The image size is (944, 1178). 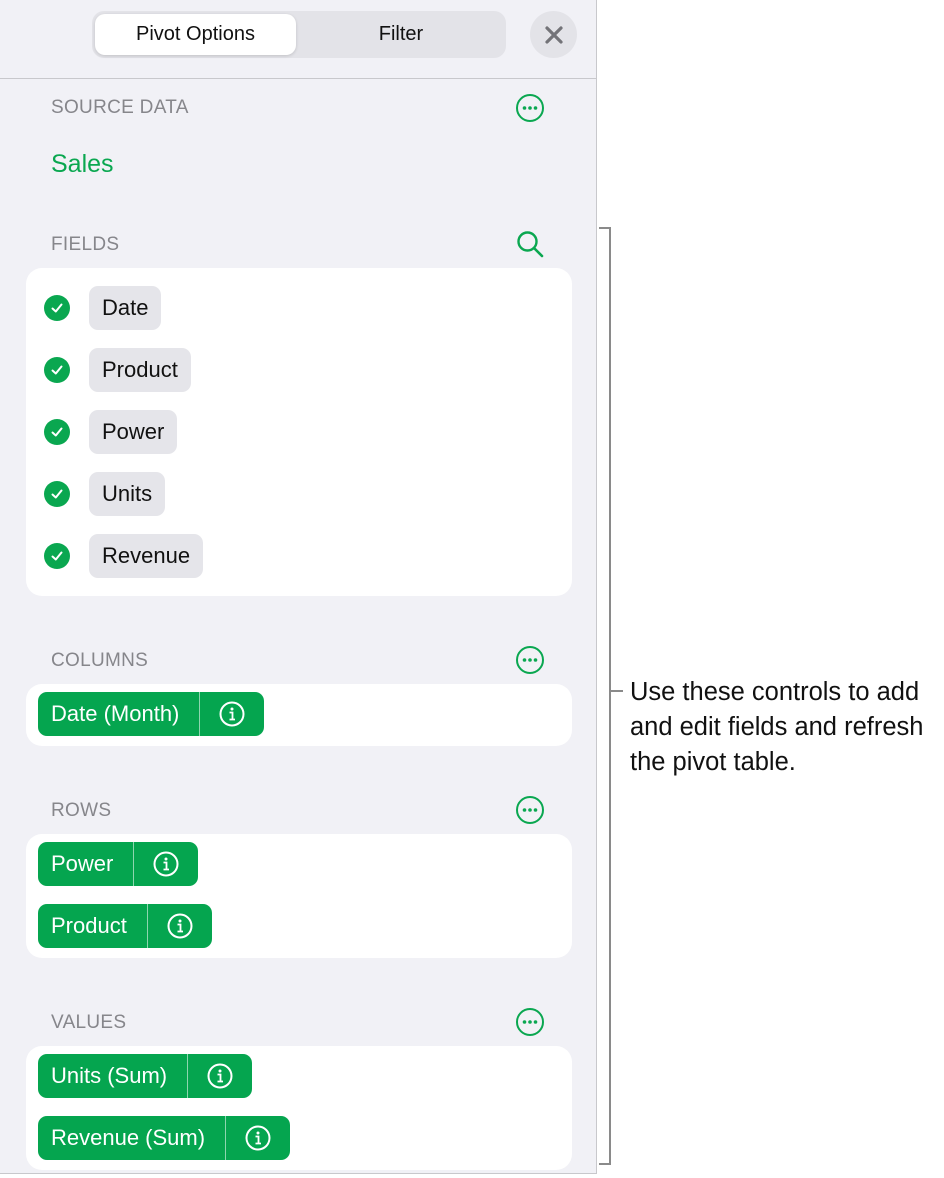 What do you see at coordinates (299, 715) in the screenshot?
I see `columns-list: Date (Month)` at bounding box center [299, 715].